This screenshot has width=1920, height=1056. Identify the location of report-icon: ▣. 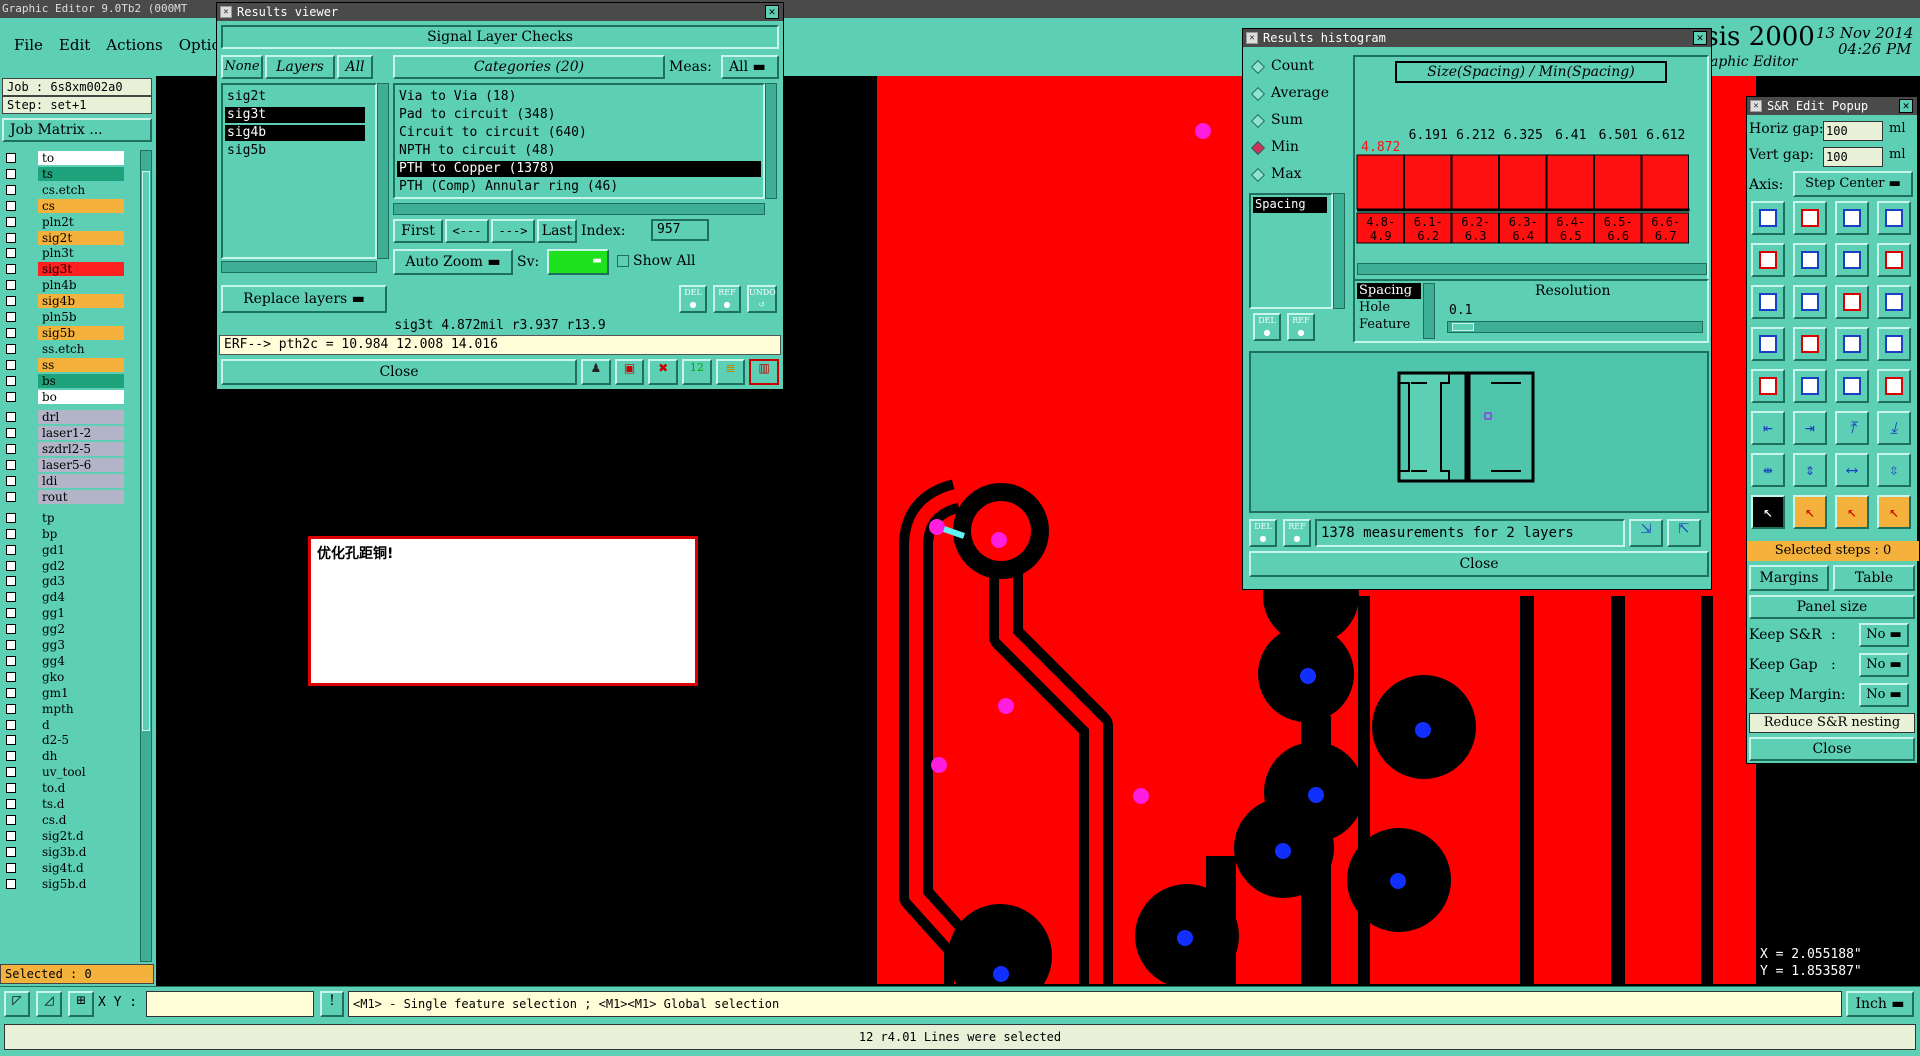
(629, 372).